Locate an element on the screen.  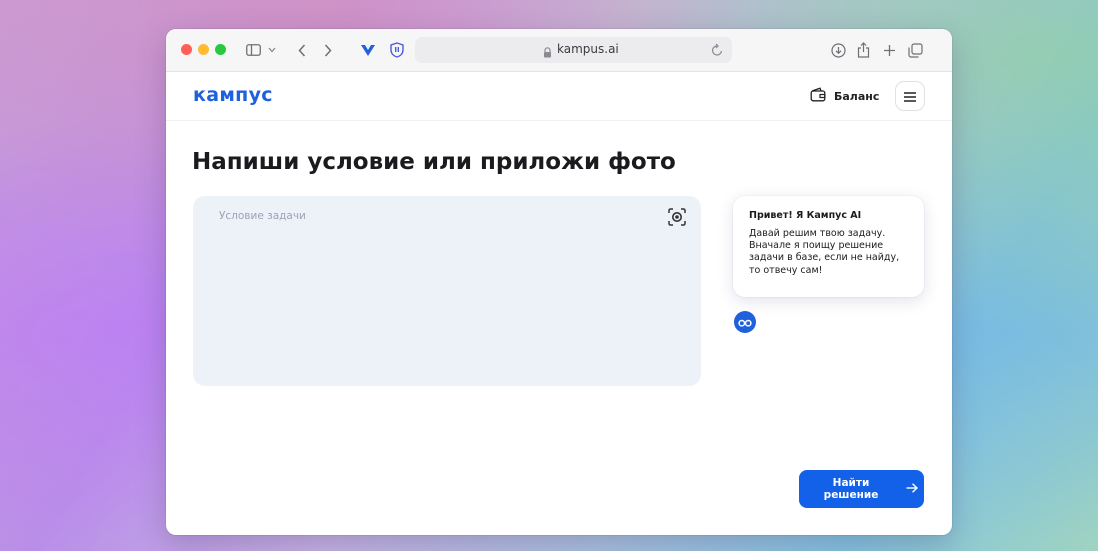
forward-icon is located at coordinates (328, 50).